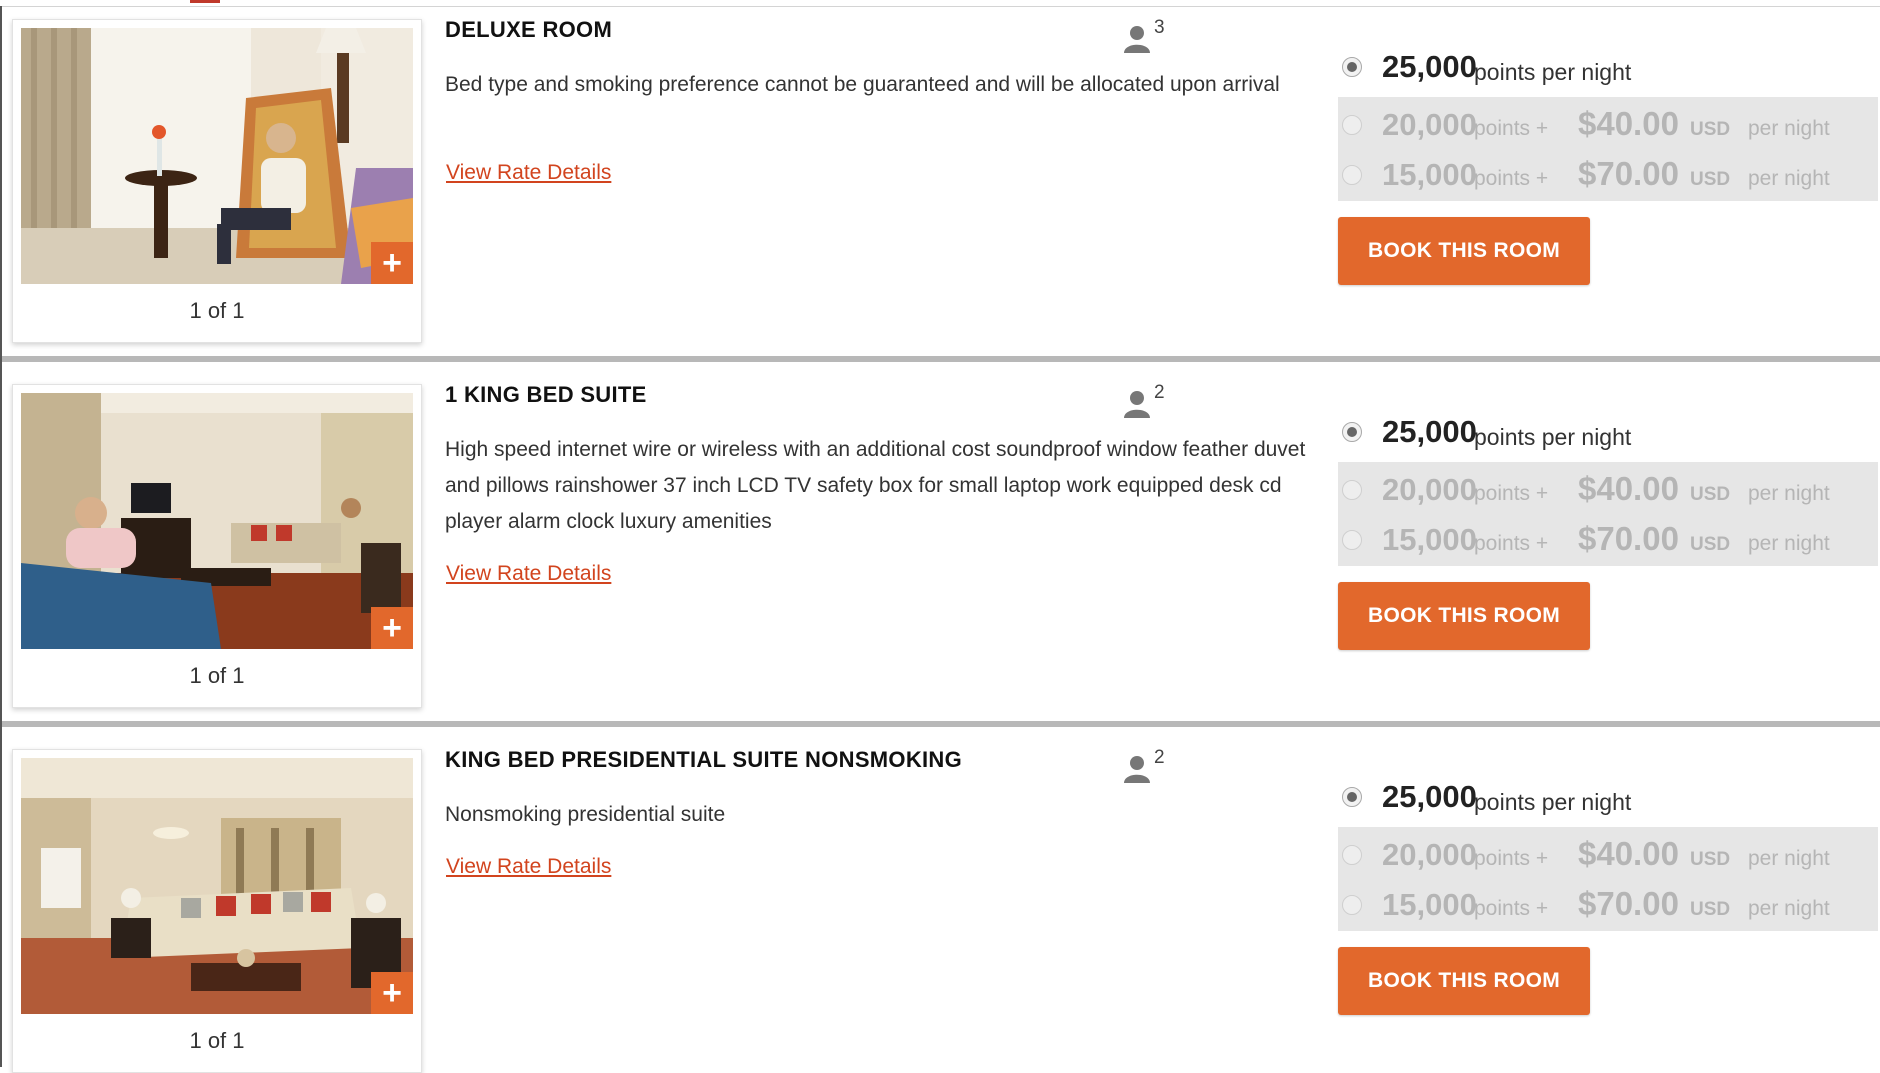 The image size is (1880, 1073). Describe the element at coordinates (704, 759) in the screenshot. I see `room-title: KING BED PRESIDENTIAL SUITE NONSMOKING` at that location.